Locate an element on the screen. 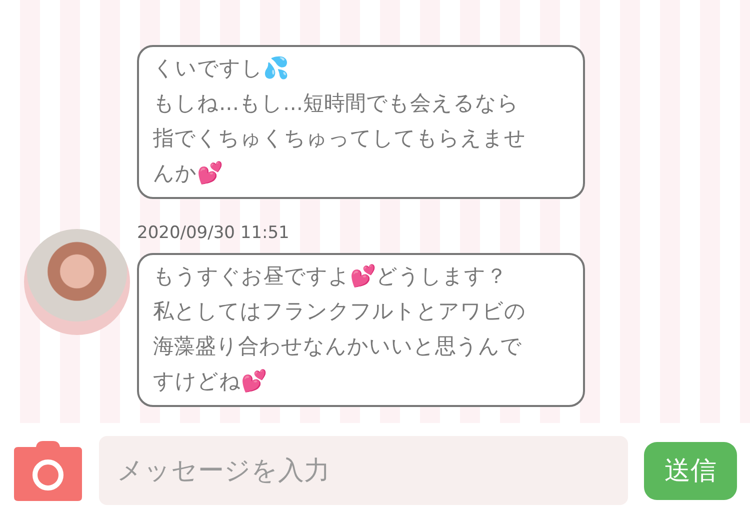  message-input-field: メッセージを入力 is located at coordinates (363, 470).